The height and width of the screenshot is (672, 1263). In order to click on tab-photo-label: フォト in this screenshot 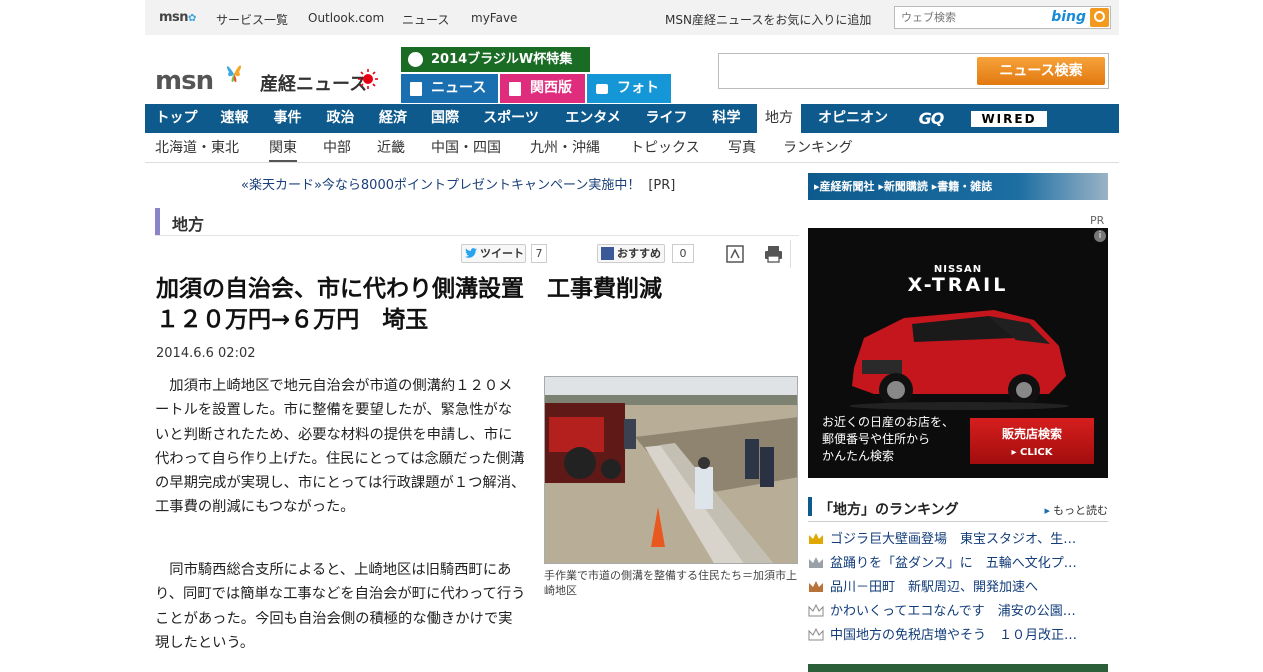, I will do `click(638, 88)`.